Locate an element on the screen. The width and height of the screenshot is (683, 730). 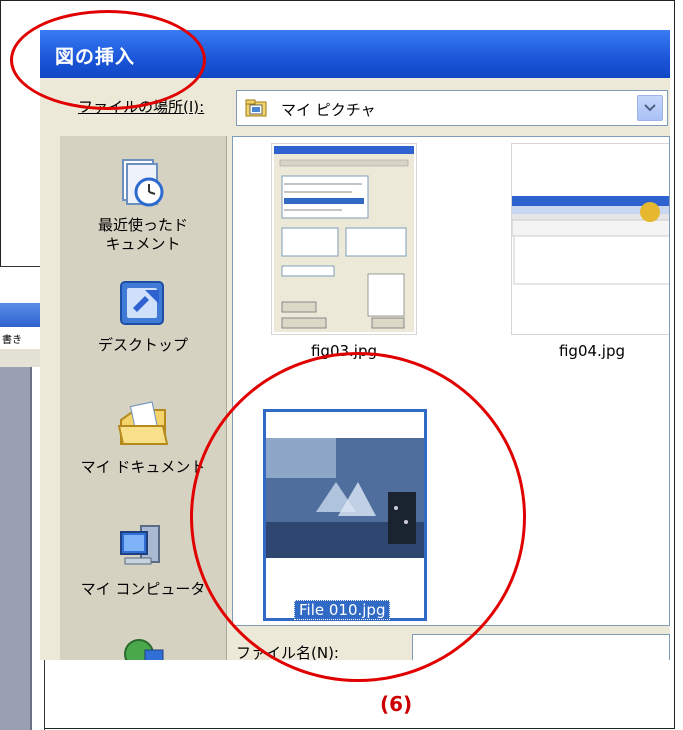
location-label: ファイルの場所(I): is located at coordinates (141, 107).